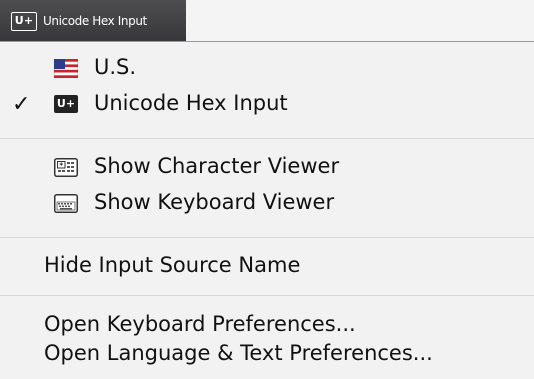 The height and width of the screenshot is (379, 534). Describe the element at coordinates (267, 21) in the screenshot. I see `menu-bar: U+ Unicode Hex Input` at that location.